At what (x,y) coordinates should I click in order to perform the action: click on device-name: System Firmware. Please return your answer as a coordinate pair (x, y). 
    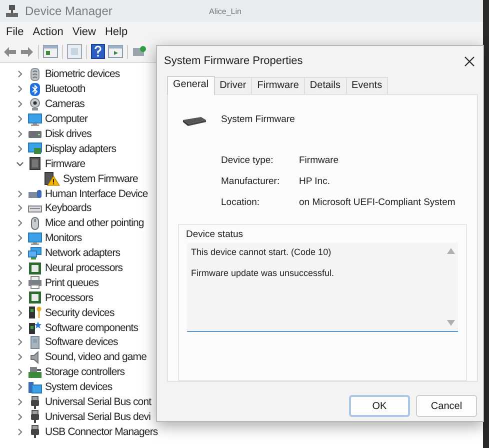
    Looking at the image, I should click on (258, 119).